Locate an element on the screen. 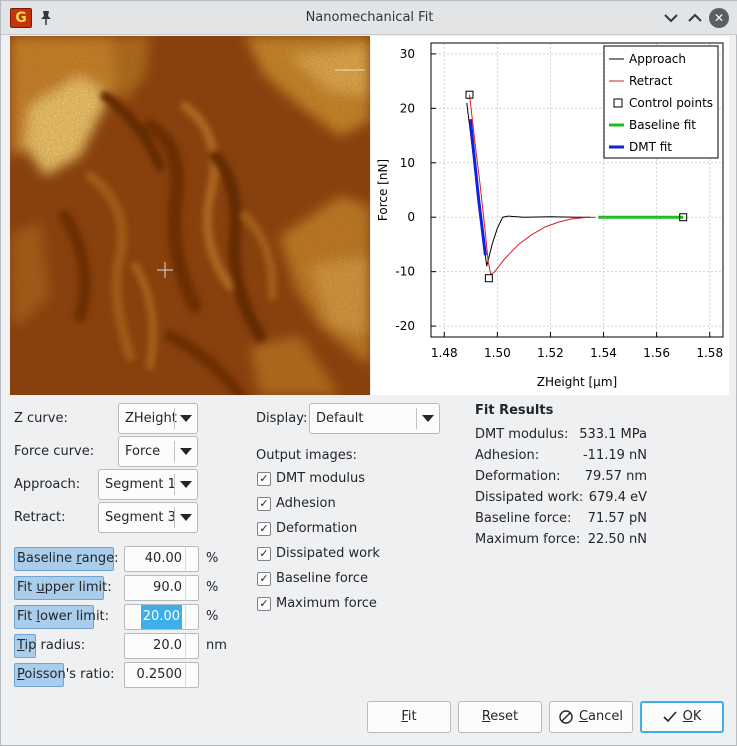  checkbox-label: Maximum force is located at coordinates (326, 603).